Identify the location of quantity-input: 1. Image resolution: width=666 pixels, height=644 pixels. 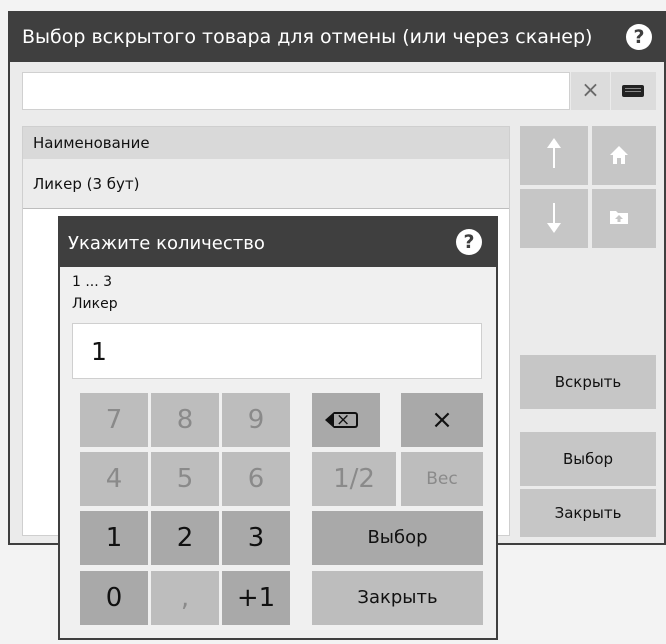
(277, 351).